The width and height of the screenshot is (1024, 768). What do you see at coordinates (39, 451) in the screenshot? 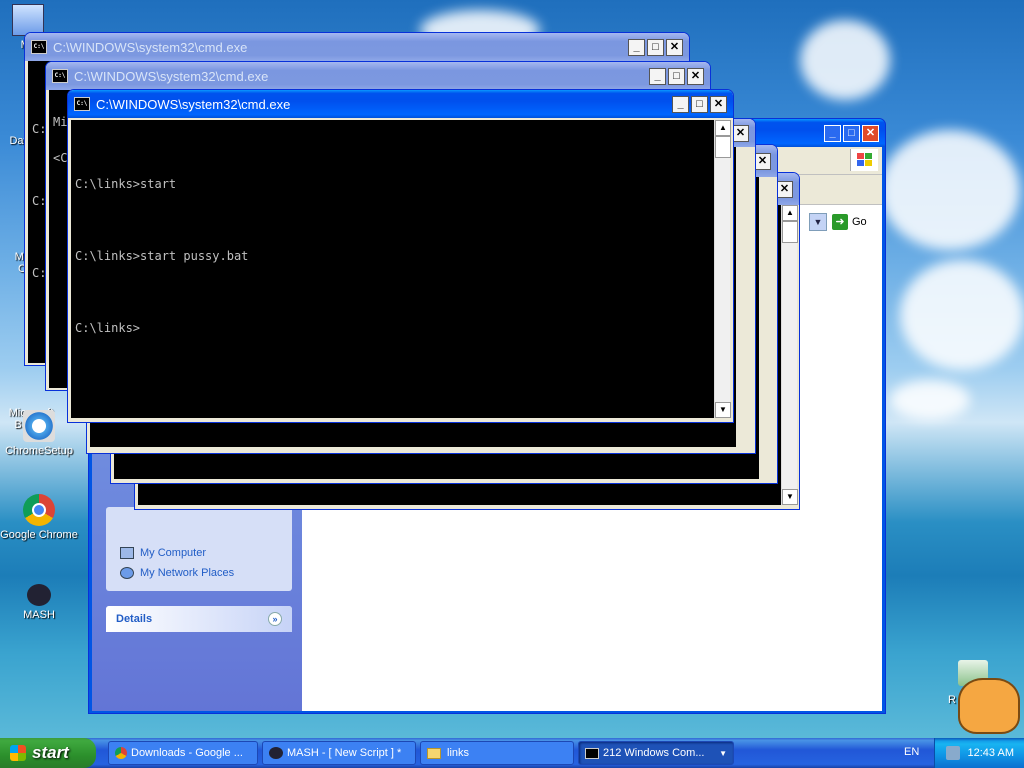
I see `desktop-icon-label: ChromeSetup` at bounding box center [39, 451].